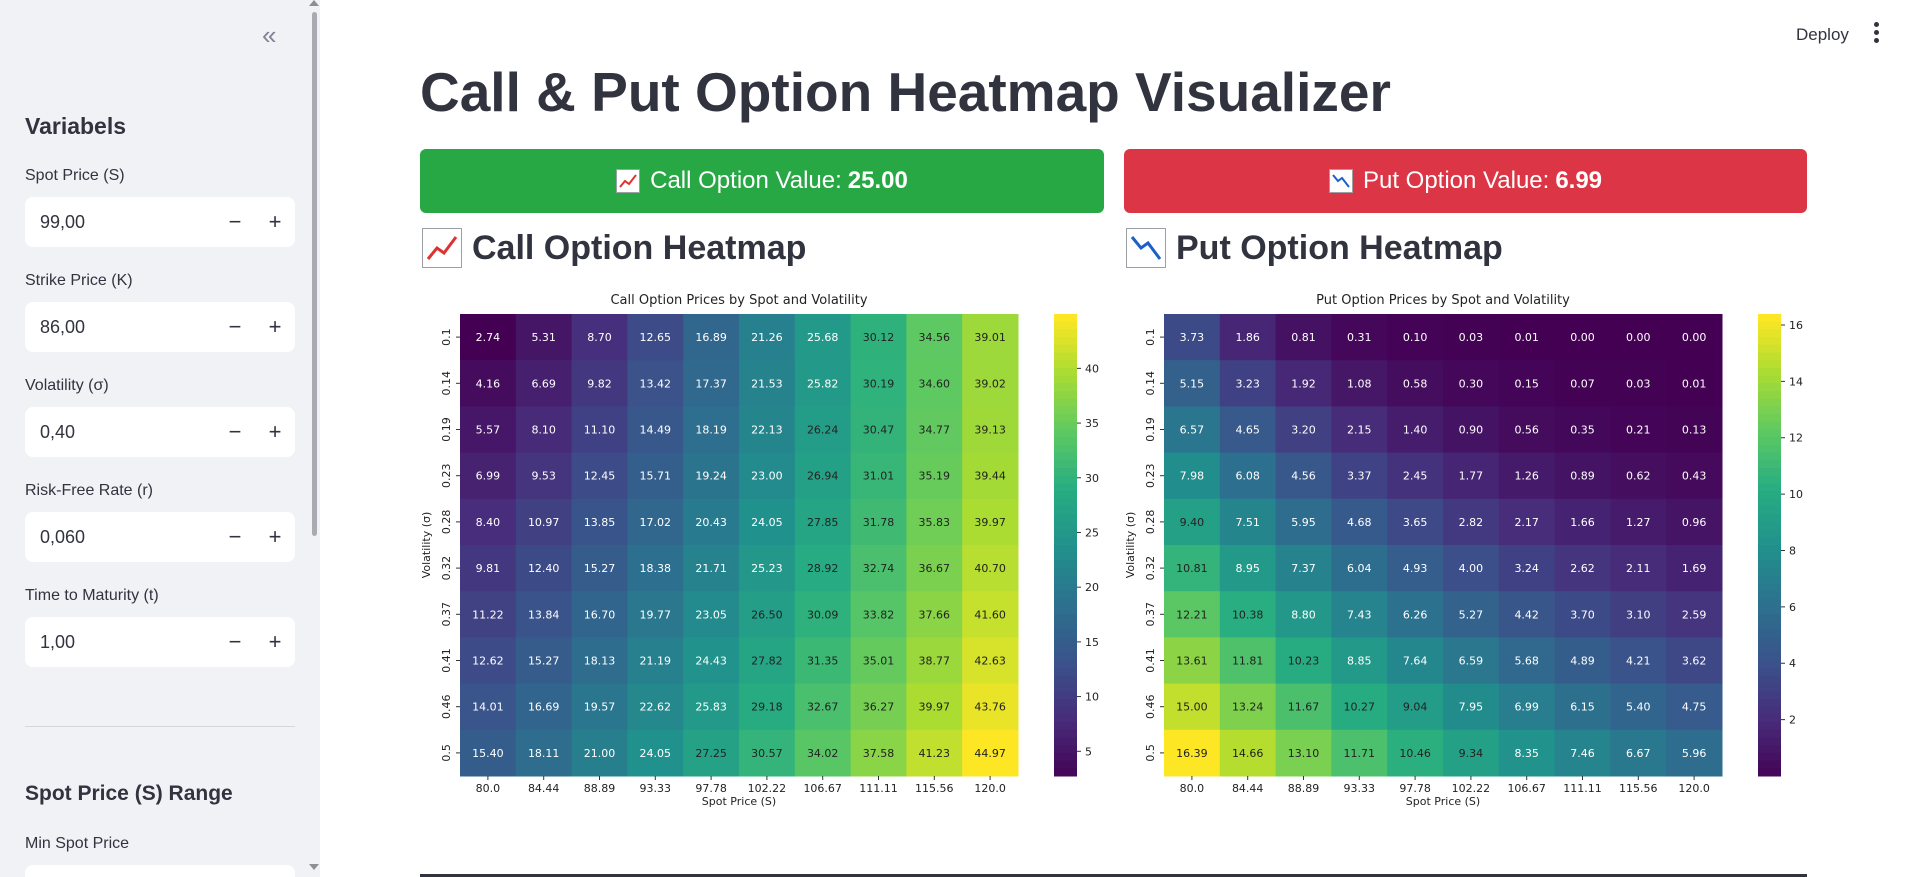 The image size is (1920, 877). Describe the element at coordinates (1638, 707) in the screenshot. I see `heatmap-cell-label: 5.40` at that location.